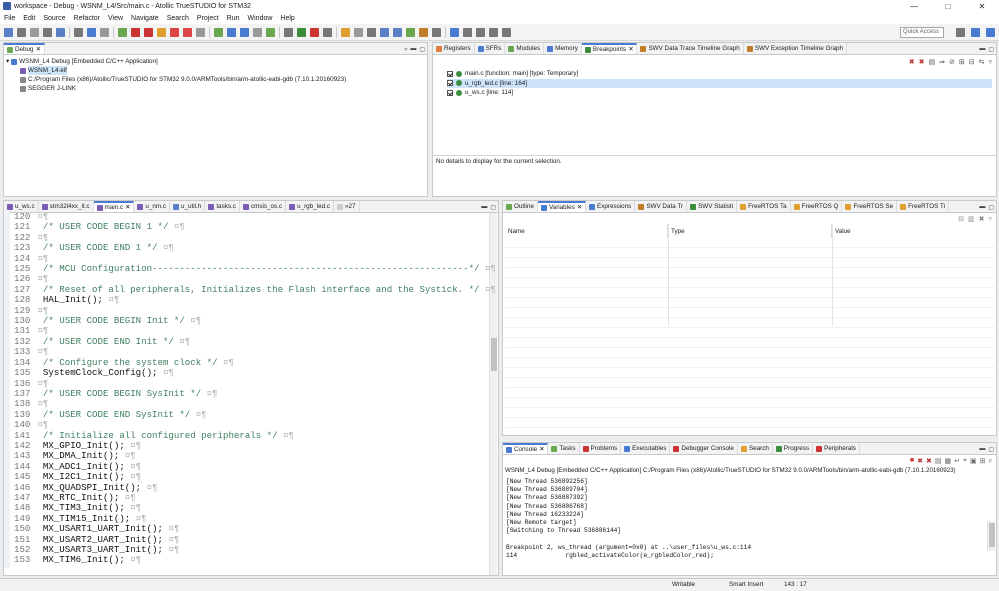  I want to click on tab-console: Console ✕, so click(526, 448).